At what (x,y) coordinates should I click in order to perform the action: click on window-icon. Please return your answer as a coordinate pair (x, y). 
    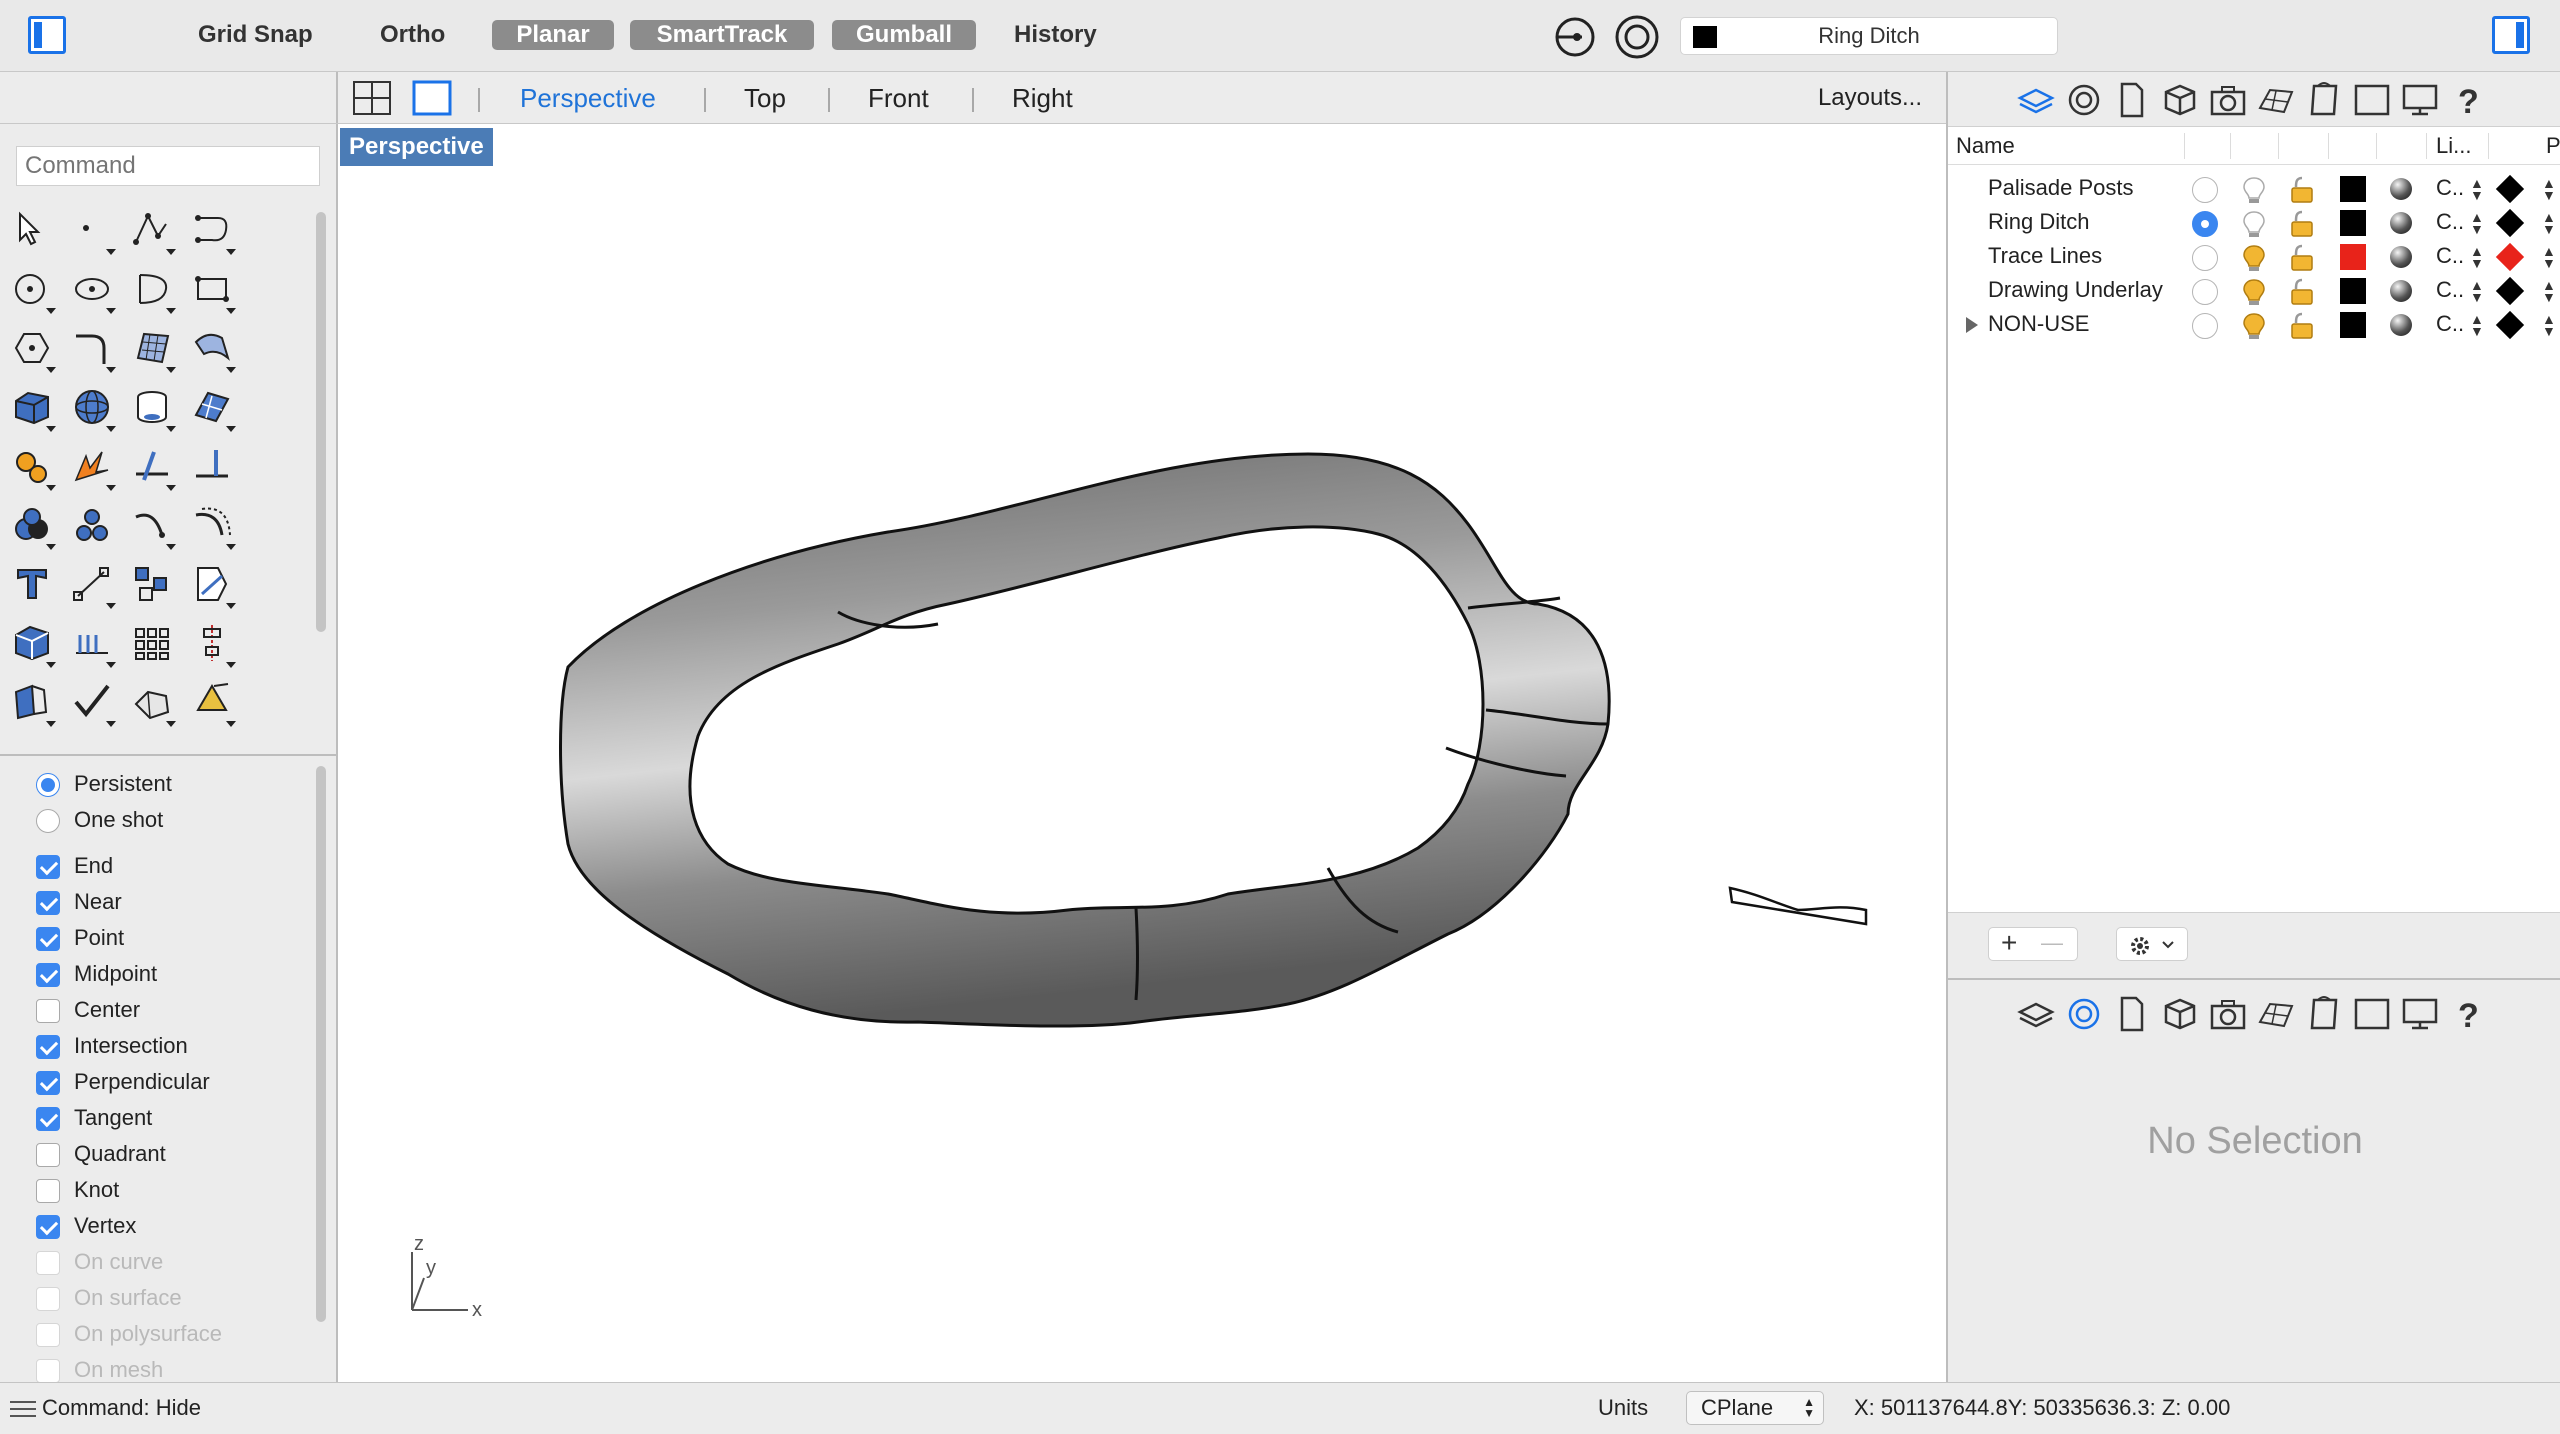
    Looking at the image, I should click on (2372, 100).